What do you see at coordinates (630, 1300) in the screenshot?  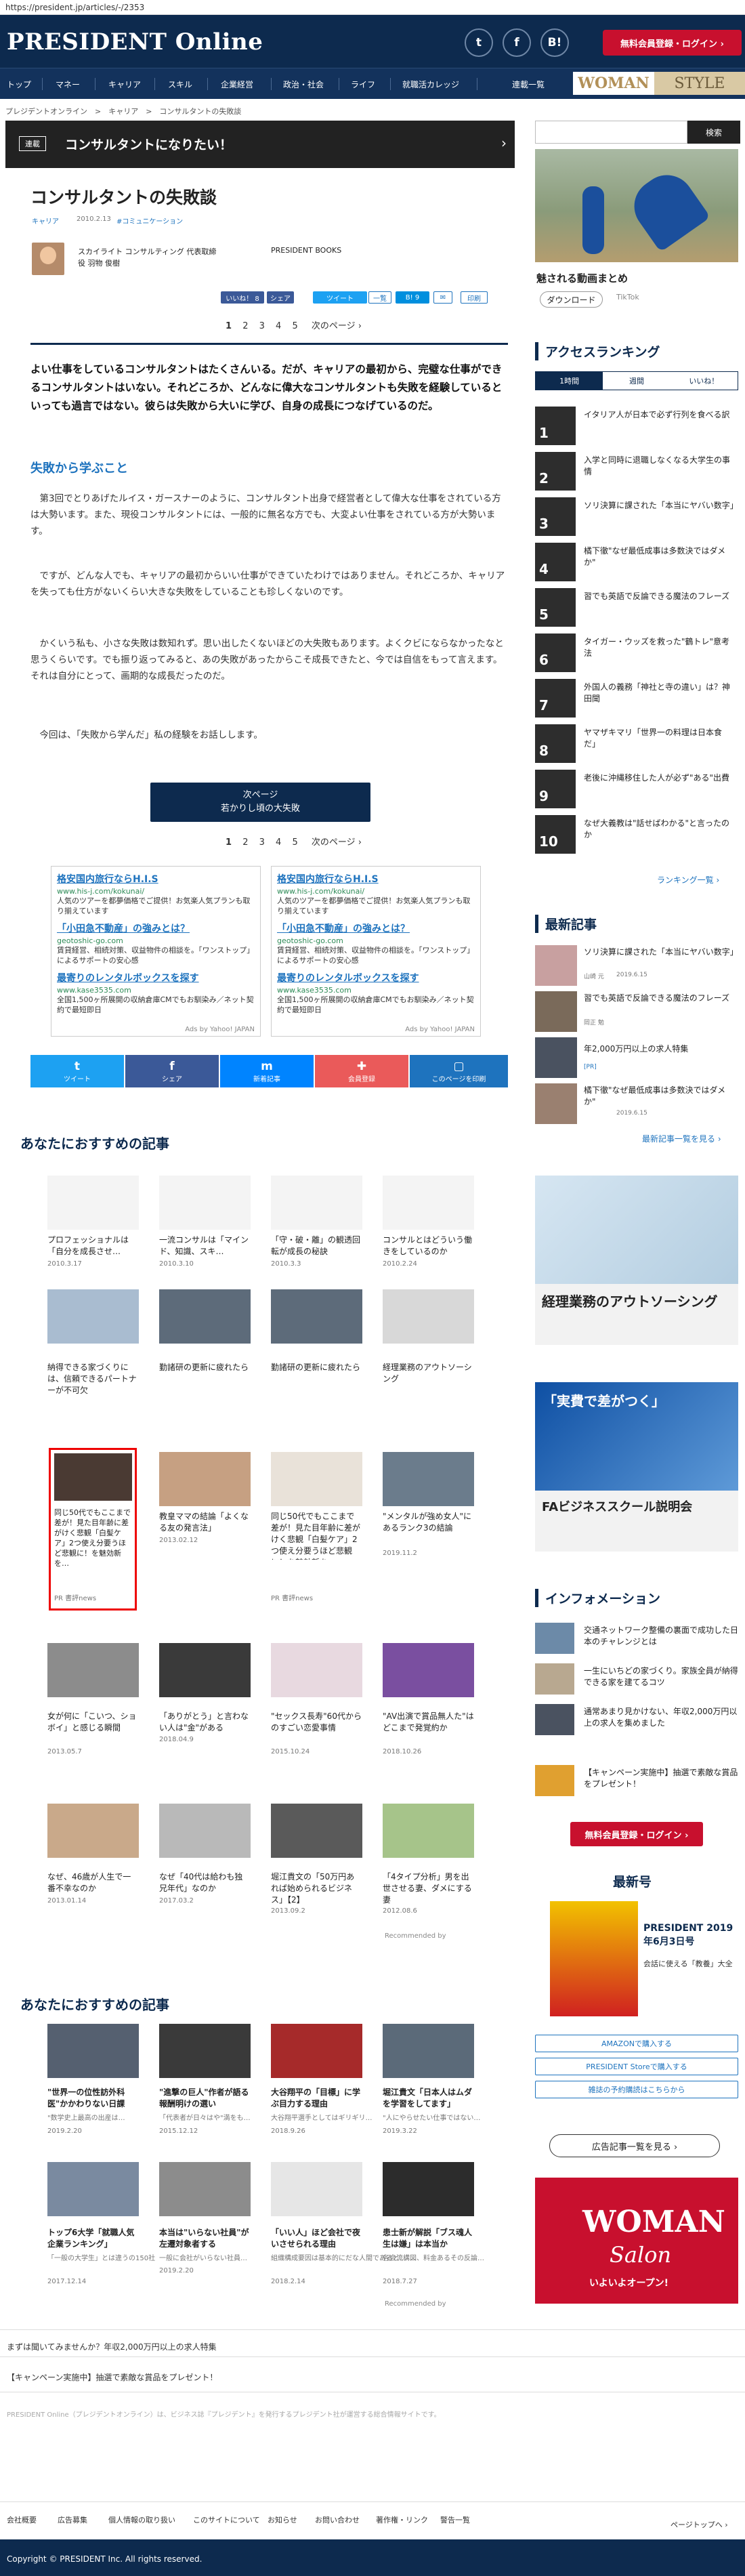 I see `sidebar-ad-1-title: 経理業務のアウトソーシング` at bounding box center [630, 1300].